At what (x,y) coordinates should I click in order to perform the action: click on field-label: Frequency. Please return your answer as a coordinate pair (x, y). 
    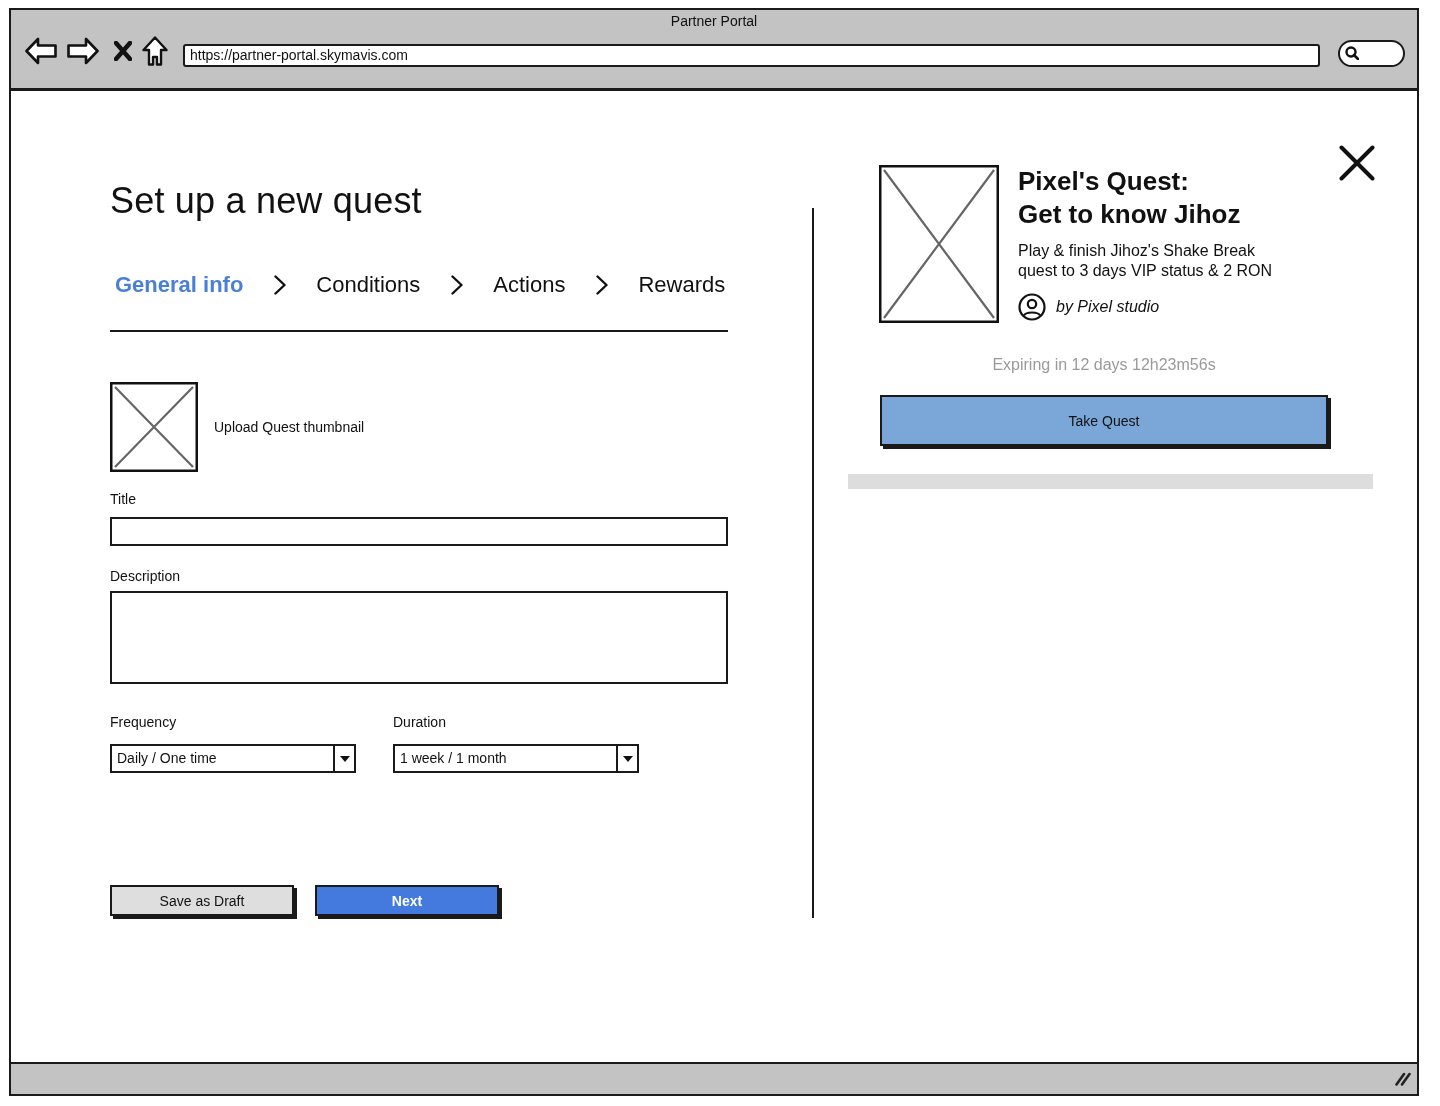
    Looking at the image, I should click on (143, 722).